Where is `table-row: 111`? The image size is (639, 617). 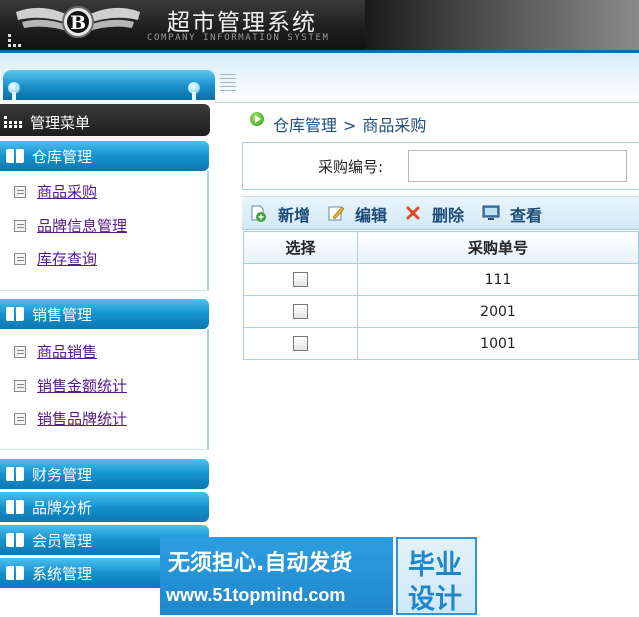
table-row: 111 is located at coordinates (441, 279).